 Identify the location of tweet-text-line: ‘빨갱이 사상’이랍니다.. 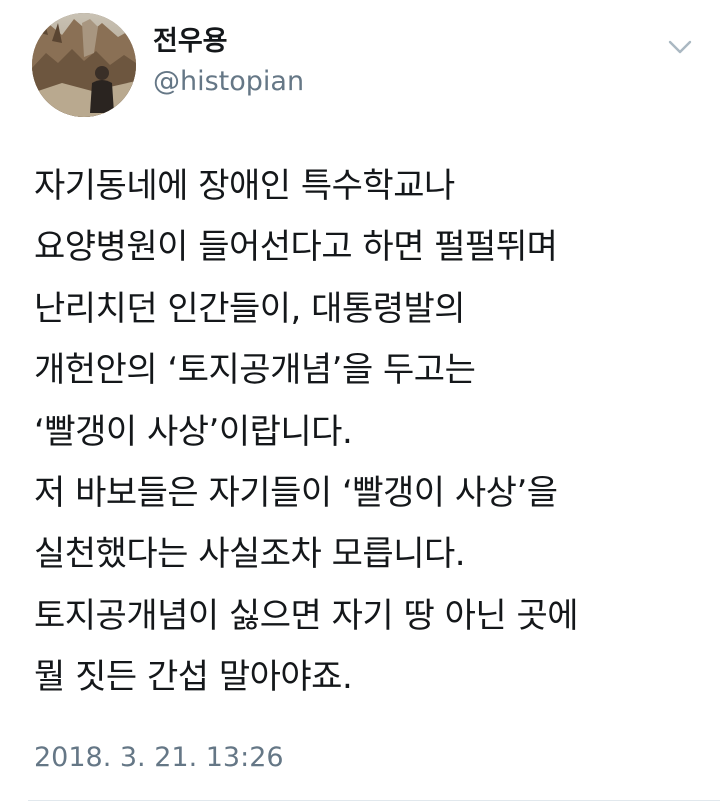
(193, 431).